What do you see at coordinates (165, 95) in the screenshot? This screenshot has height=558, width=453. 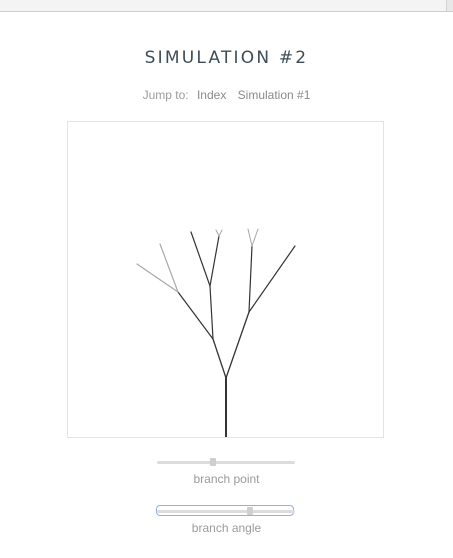 I see `jump-label: Jump to:` at bounding box center [165, 95].